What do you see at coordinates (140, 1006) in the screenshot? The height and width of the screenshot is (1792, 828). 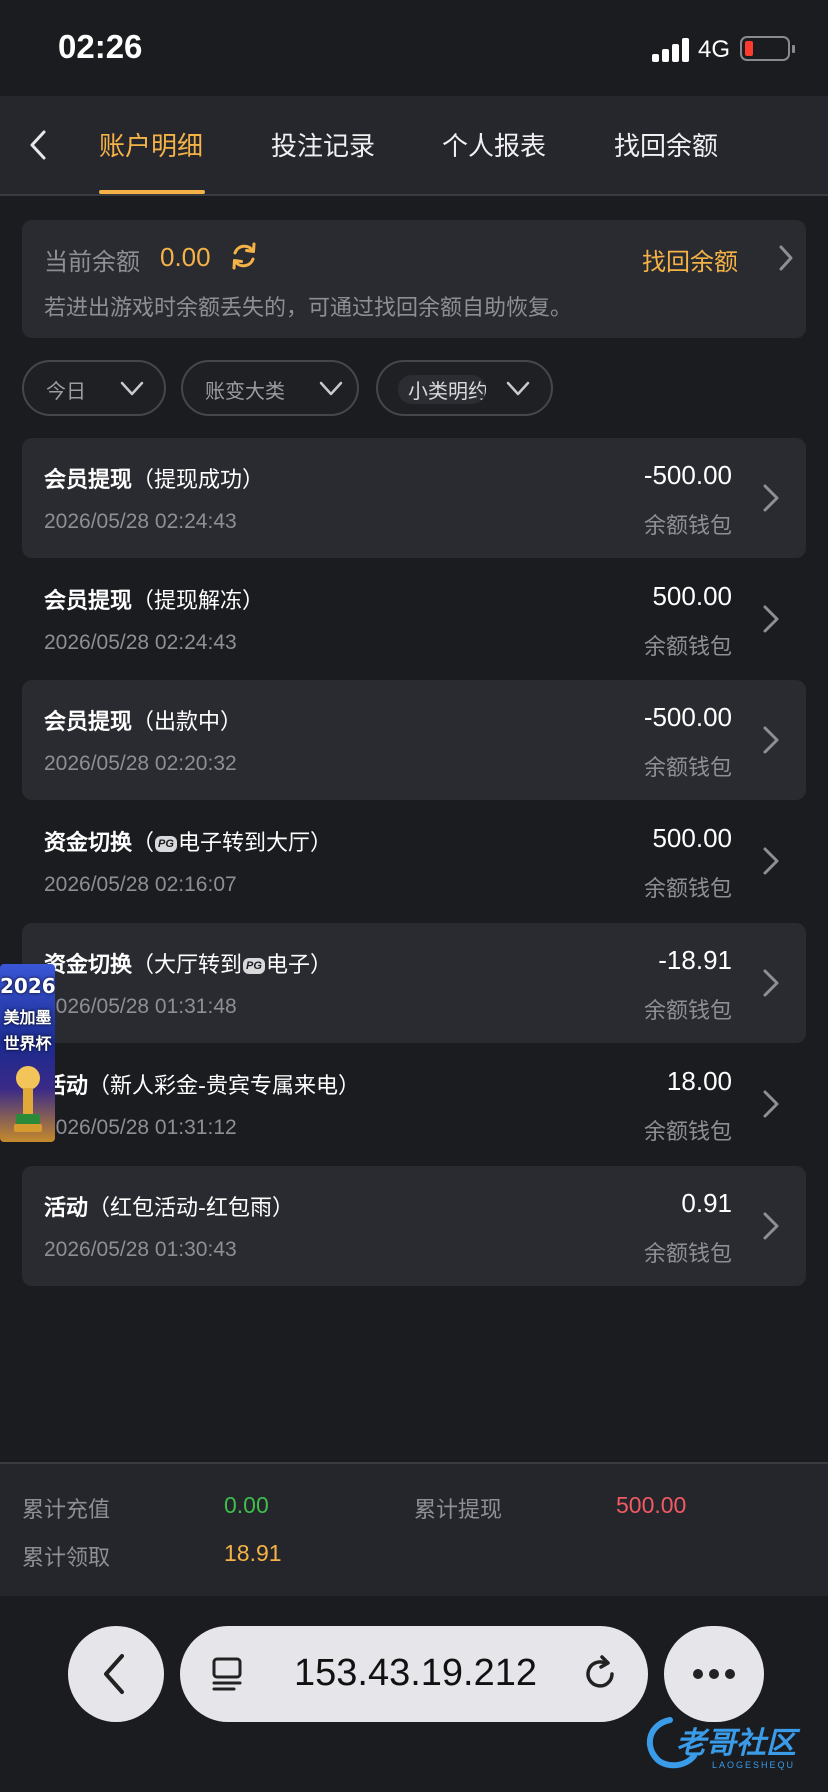 I see `record-time: 2026/05/28 01:31:48` at bounding box center [140, 1006].